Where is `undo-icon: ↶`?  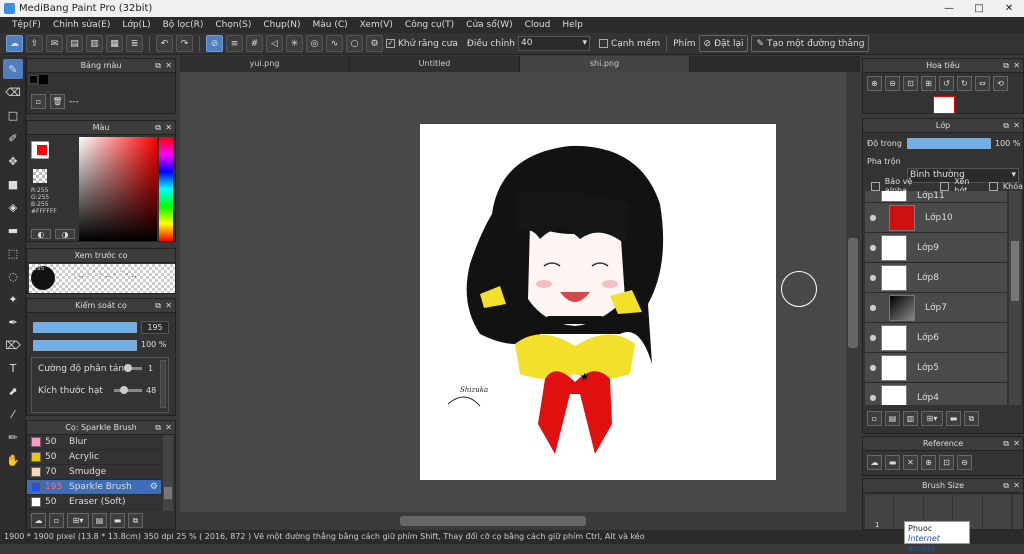
undo-icon: ↶ is located at coordinates (164, 43).